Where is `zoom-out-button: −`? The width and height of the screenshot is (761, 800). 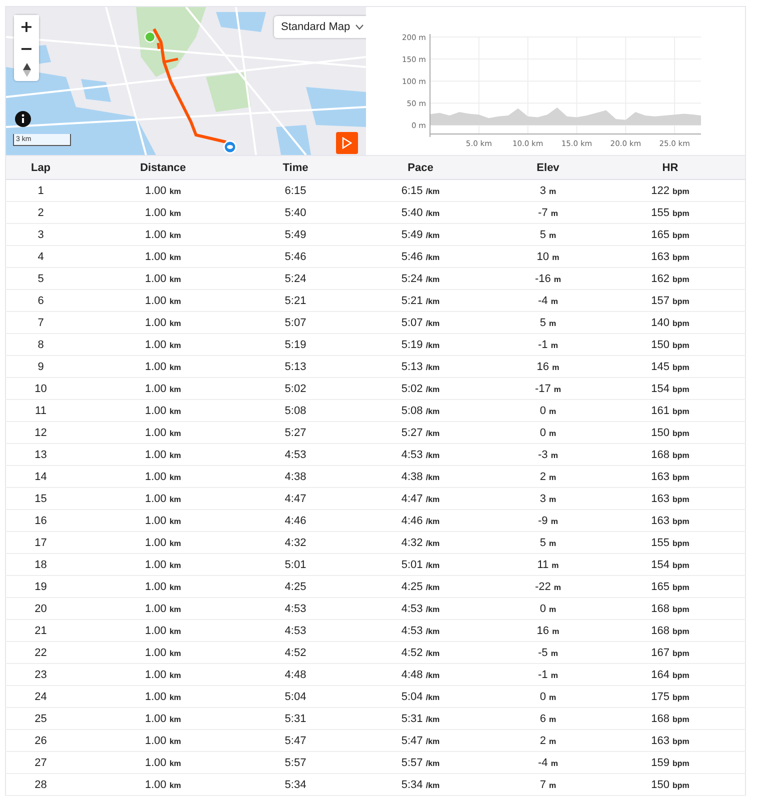 zoom-out-button: − is located at coordinates (26, 48).